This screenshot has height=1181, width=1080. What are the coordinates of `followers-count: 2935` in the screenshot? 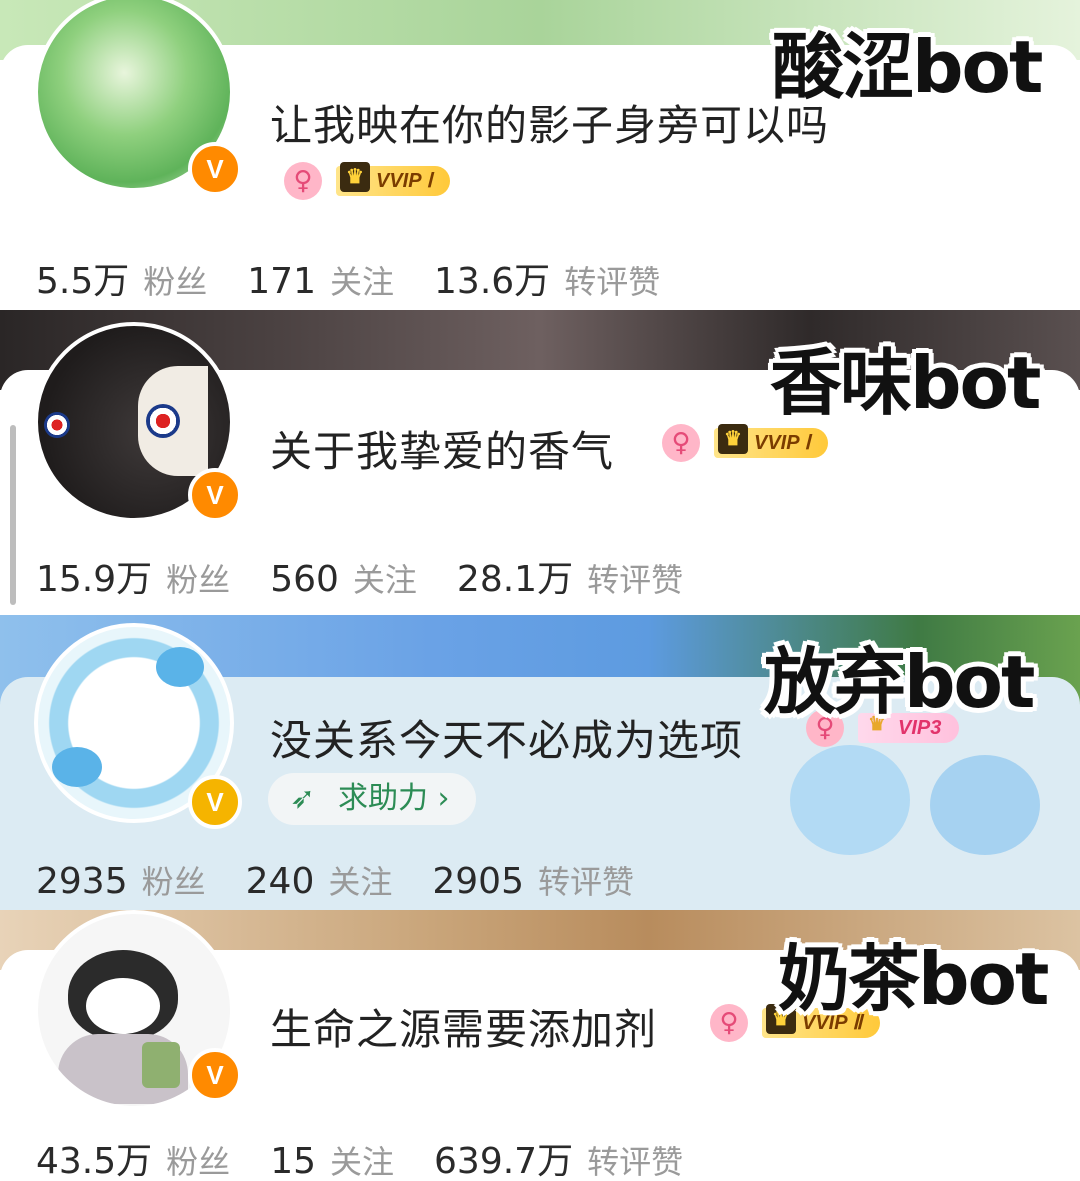 It's located at (82, 881).